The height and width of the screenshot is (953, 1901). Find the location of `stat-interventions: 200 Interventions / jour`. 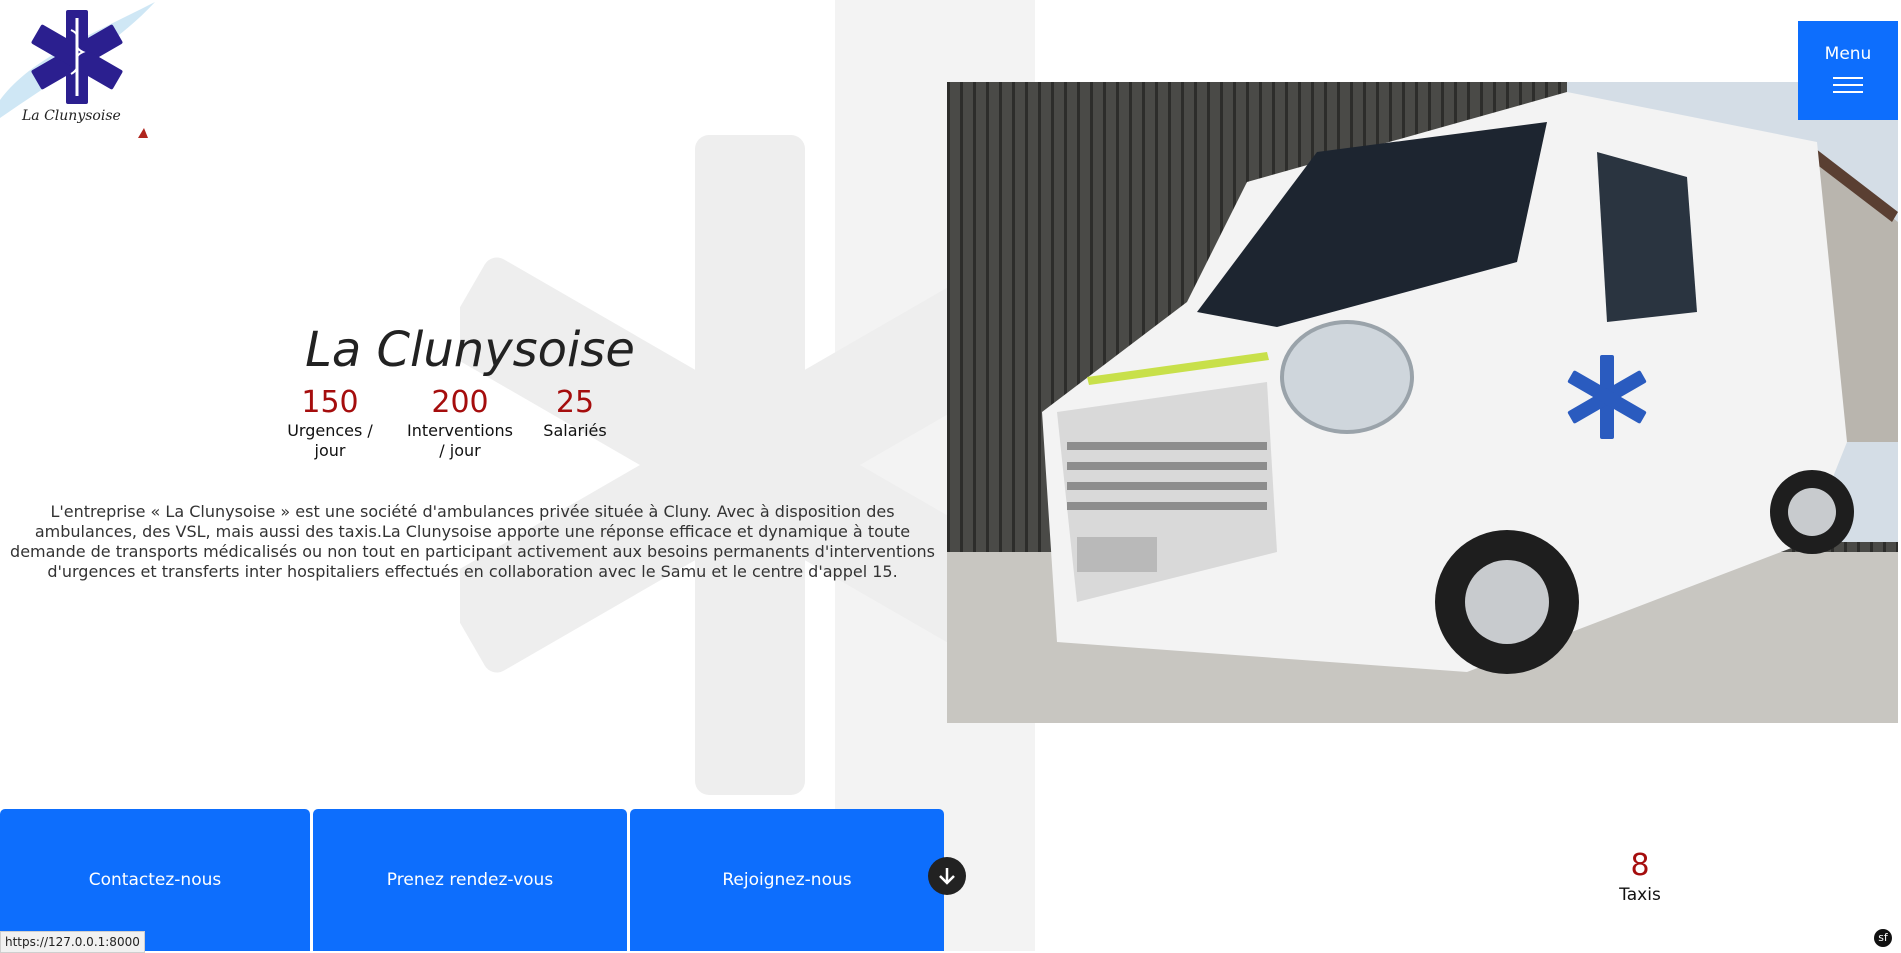

stat-interventions: 200 Interventions / jour is located at coordinates (460, 423).